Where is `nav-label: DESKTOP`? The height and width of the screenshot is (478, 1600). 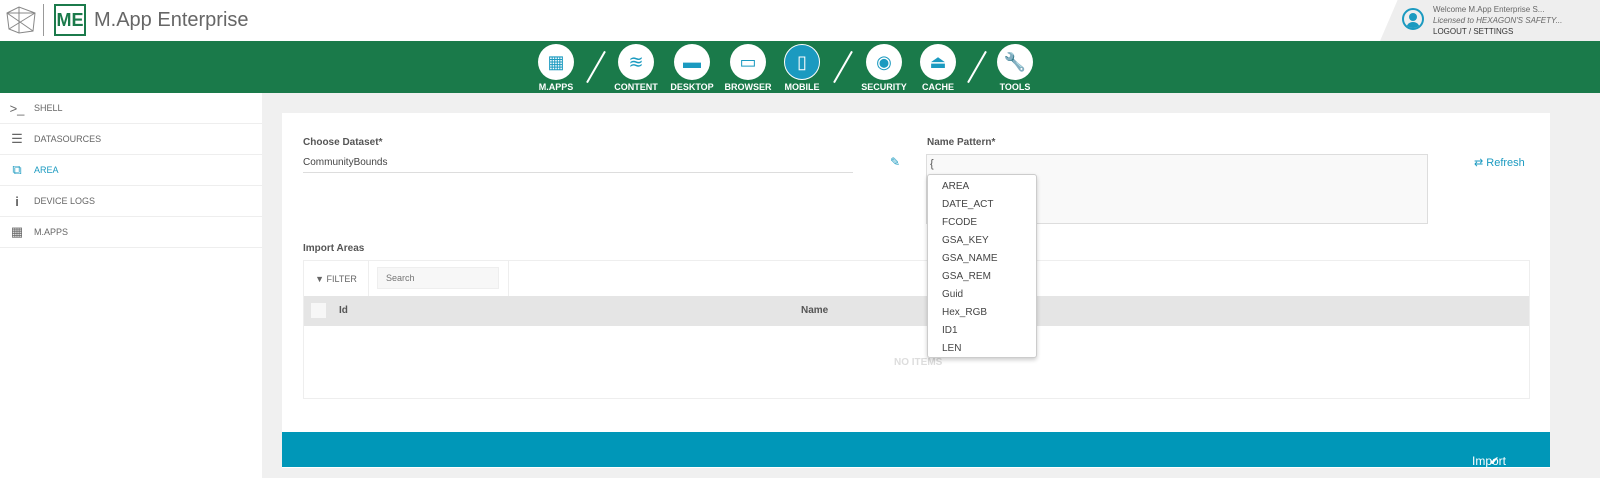 nav-label: DESKTOP is located at coordinates (692, 87).